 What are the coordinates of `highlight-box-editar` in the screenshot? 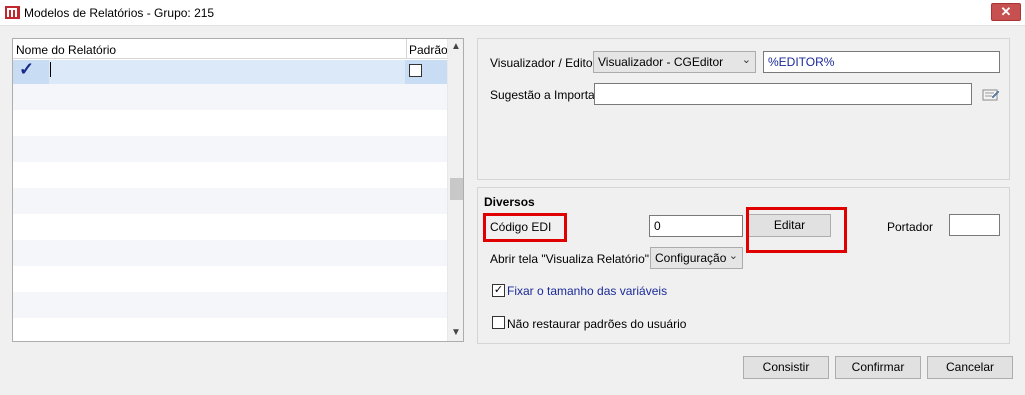 It's located at (796, 230).